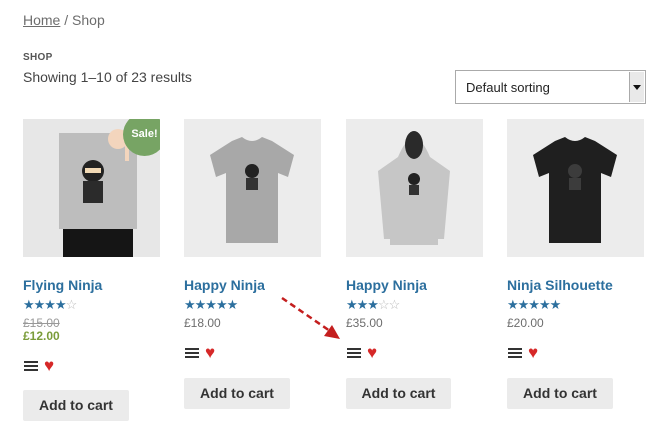 This screenshot has height=448, width=666. What do you see at coordinates (107, 77) in the screenshot?
I see `result-count: Showing 1–10 of 23 results` at bounding box center [107, 77].